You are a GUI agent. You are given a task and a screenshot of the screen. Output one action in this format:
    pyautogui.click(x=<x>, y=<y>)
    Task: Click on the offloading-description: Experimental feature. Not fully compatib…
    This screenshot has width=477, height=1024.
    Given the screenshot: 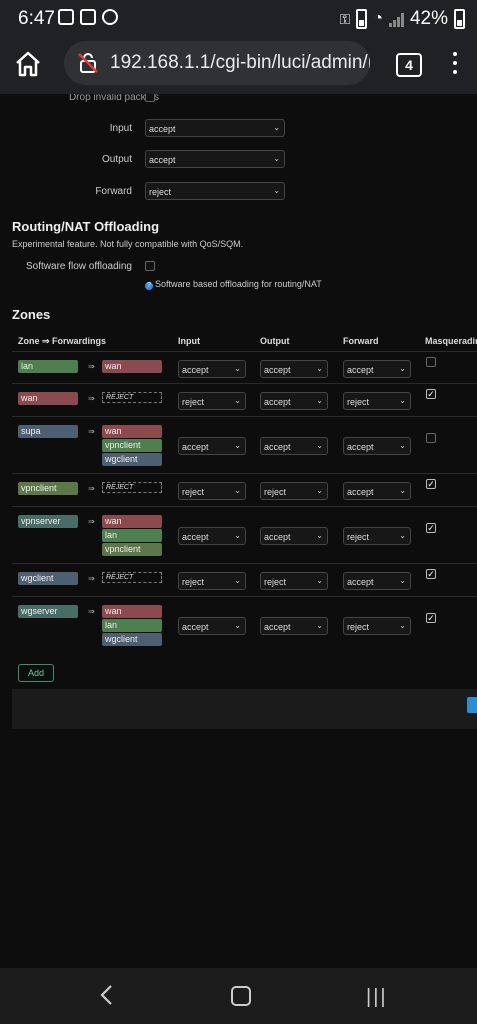 What is the action you would take?
    pyautogui.click(x=128, y=244)
    